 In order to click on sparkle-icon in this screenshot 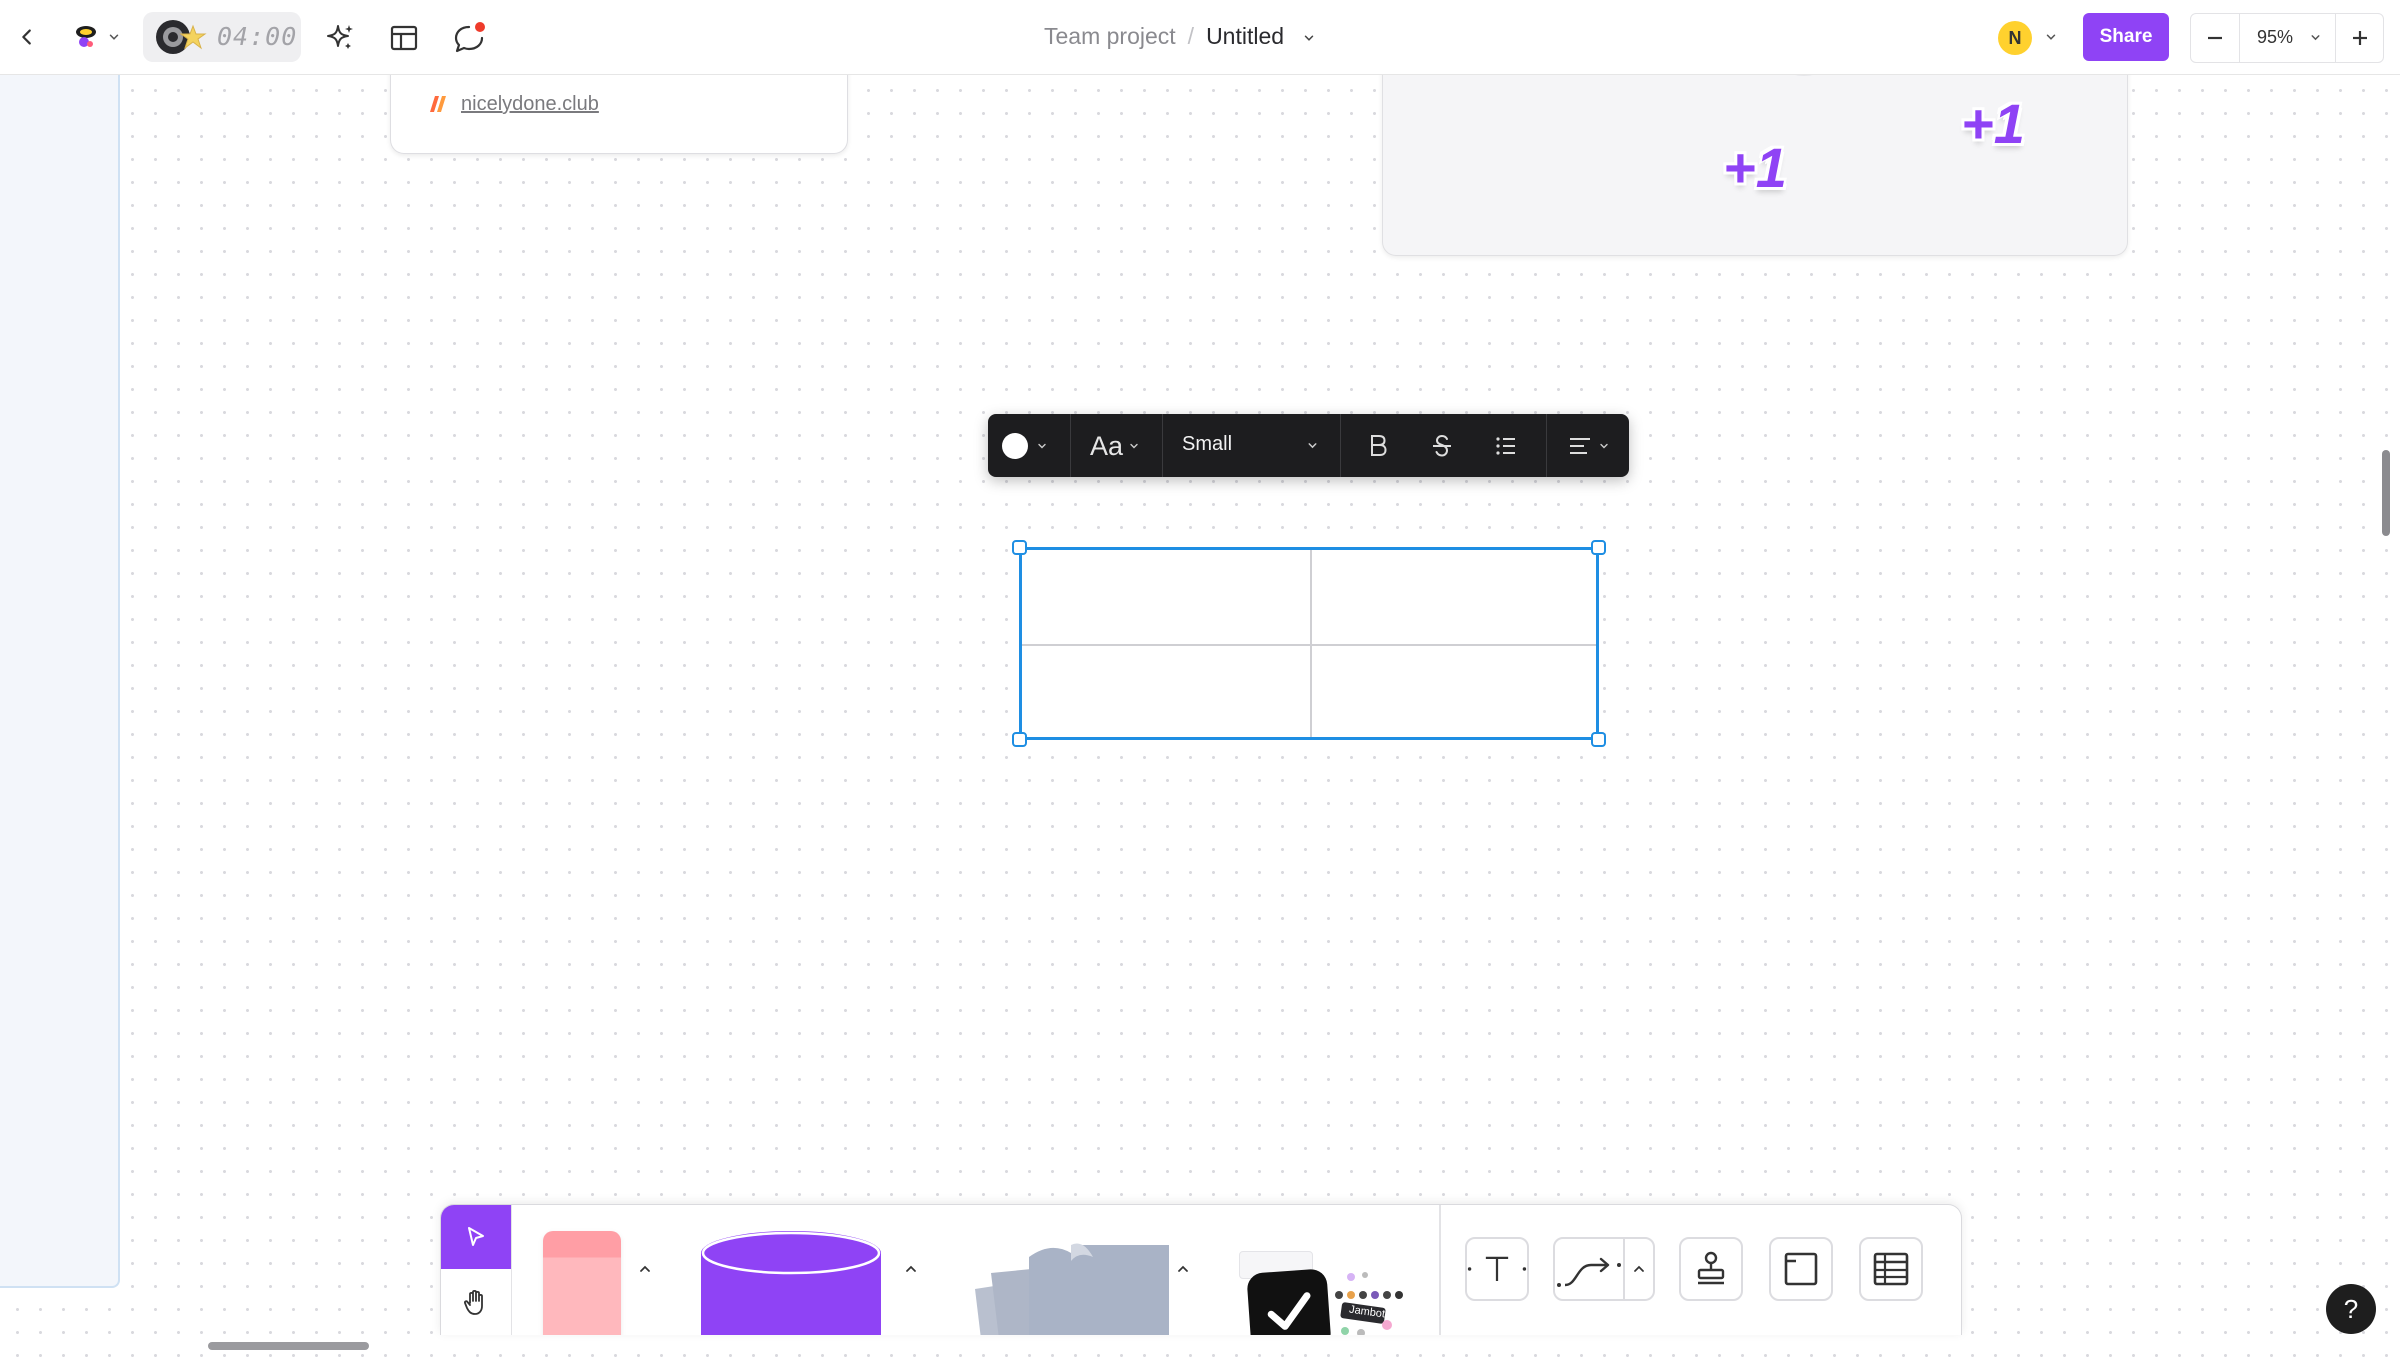, I will do `click(340, 37)`.